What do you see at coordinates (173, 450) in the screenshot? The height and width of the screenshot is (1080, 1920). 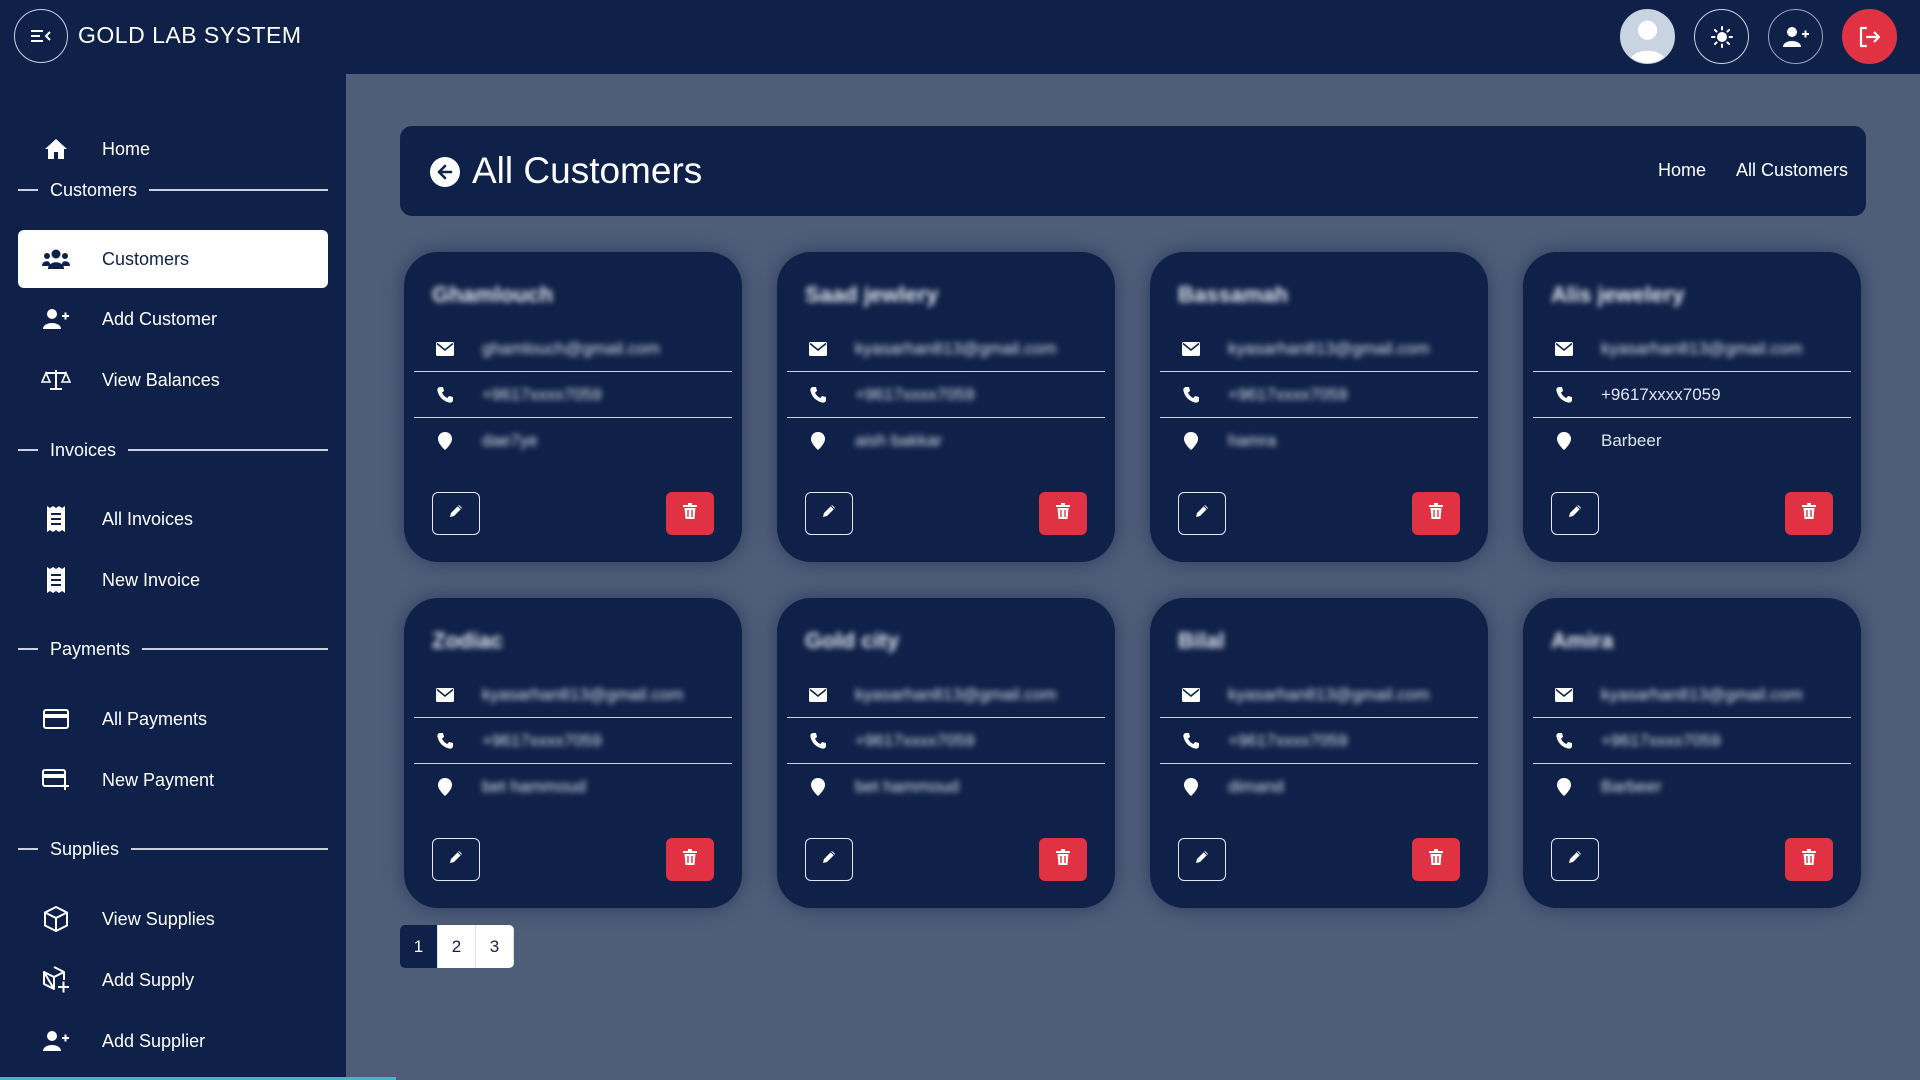 I see `section-invoices: Invoices` at bounding box center [173, 450].